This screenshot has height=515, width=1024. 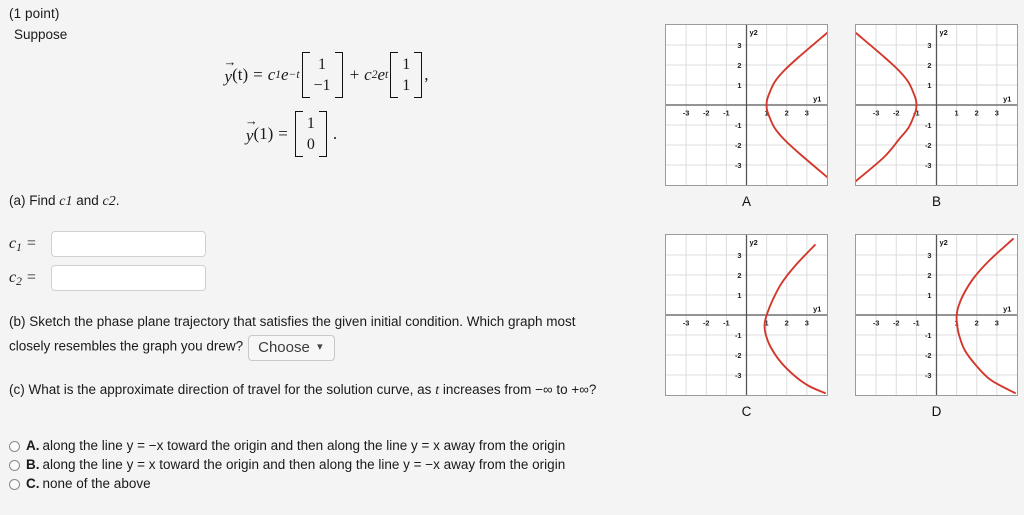 What do you see at coordinates (746, 105) in the screenshot?
I see `graph-a-plot: -3 -2 -1 1 2 3321-1-2-3y2y1` at bounding box center [746, 105].